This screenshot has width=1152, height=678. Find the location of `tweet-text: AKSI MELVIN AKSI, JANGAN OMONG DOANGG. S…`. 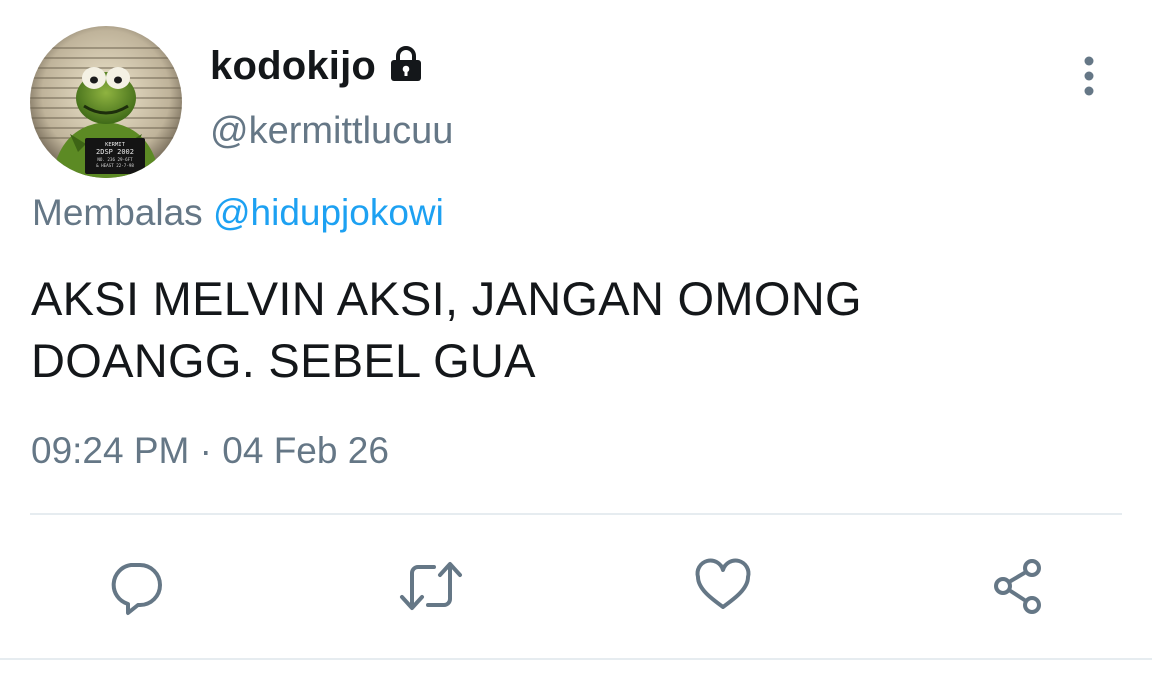

tweet-text: AKSI MELVIN AKSI, JANGAN OMONG DOANGG. S… is located at coordinates (446, 329).